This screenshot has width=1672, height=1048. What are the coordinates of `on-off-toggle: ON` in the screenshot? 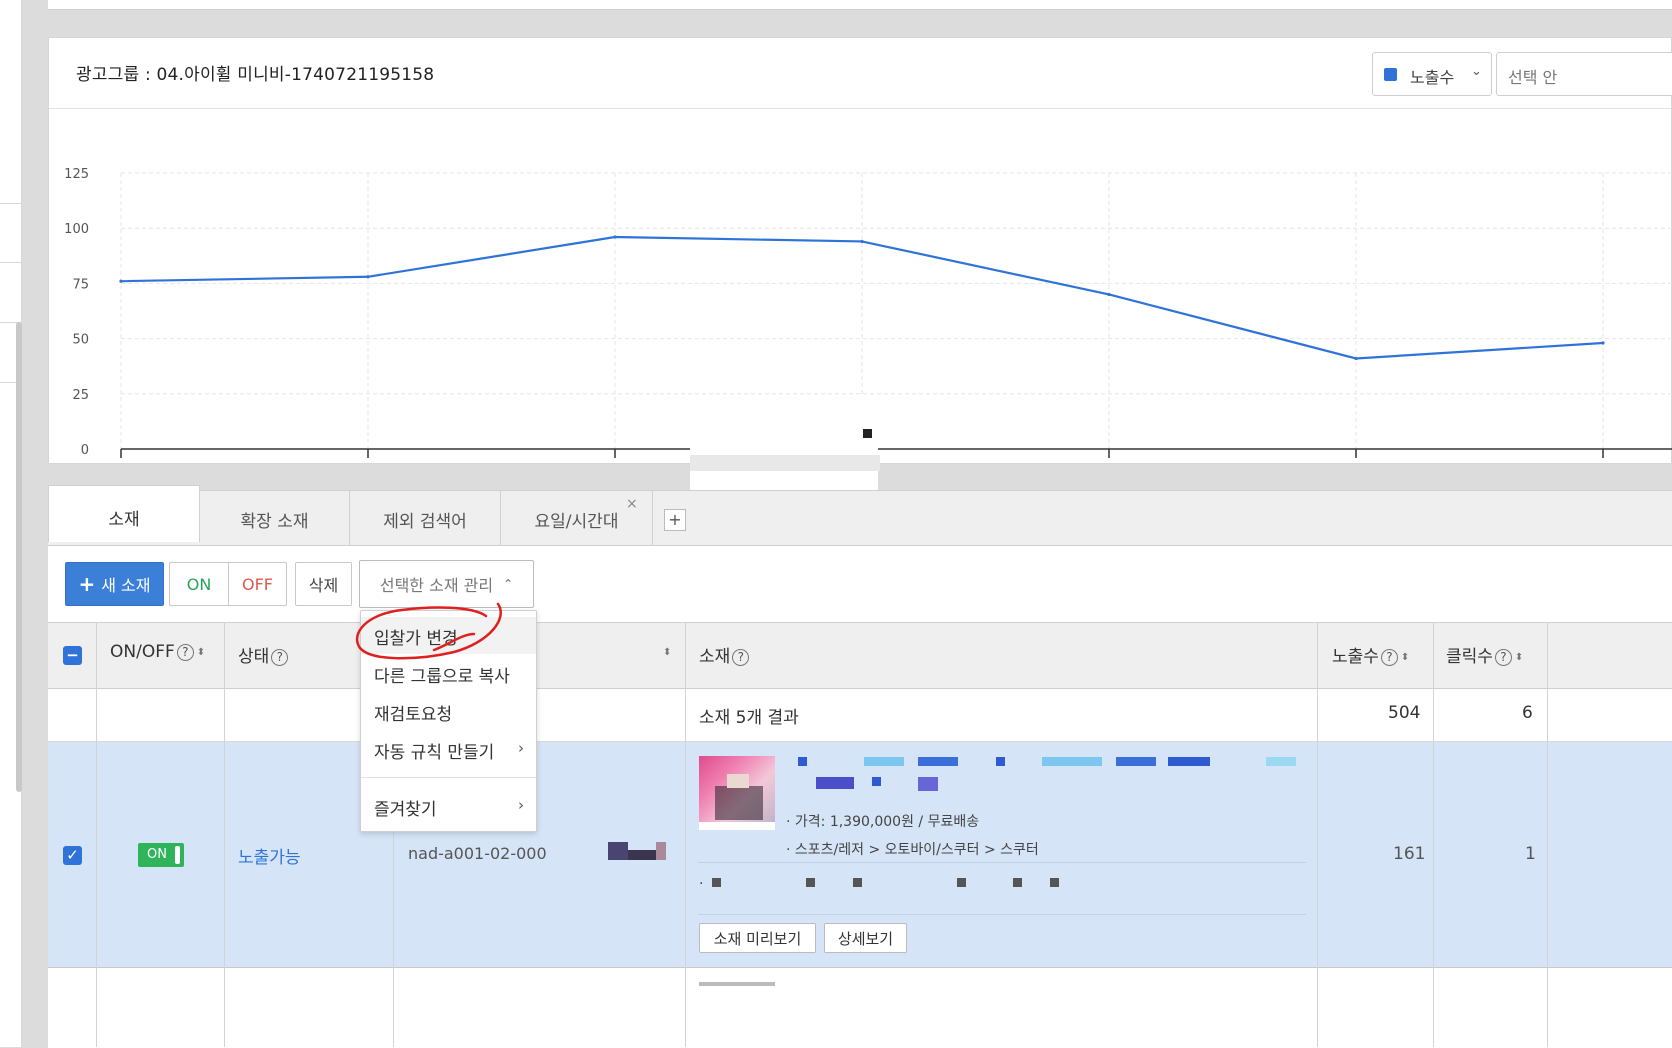 It's located at (161, 855).